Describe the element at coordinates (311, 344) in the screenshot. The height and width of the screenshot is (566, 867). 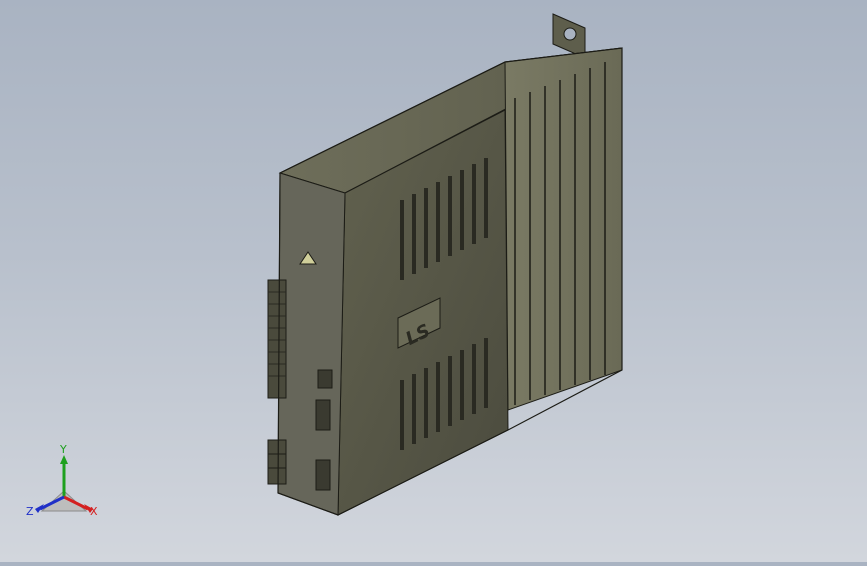
I see `front-face` at that location.